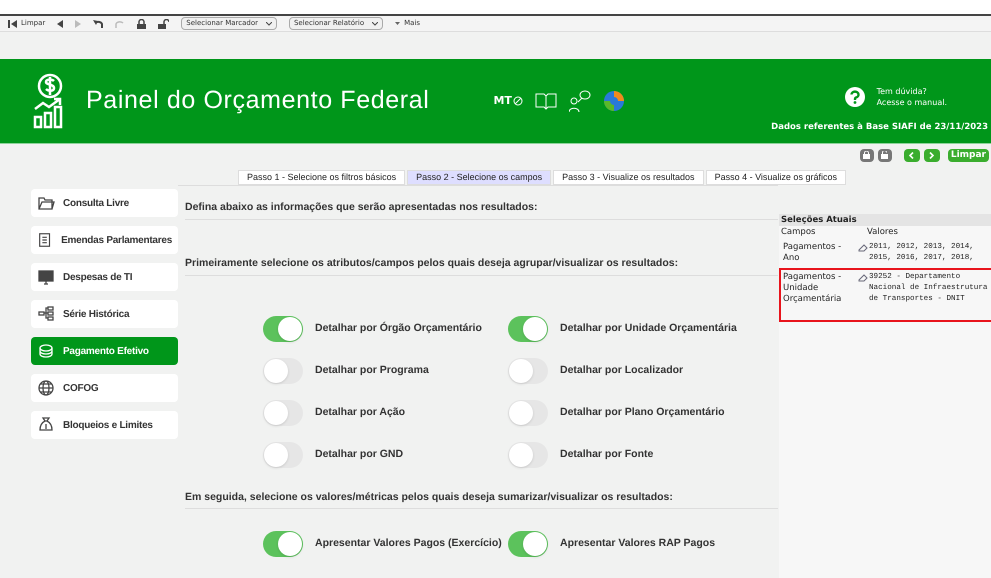 The height and width of the screenshot is (578, 991). Describe the element at coordinates (46, 277) in the screenshot. I see `monitor-icon` at that location.